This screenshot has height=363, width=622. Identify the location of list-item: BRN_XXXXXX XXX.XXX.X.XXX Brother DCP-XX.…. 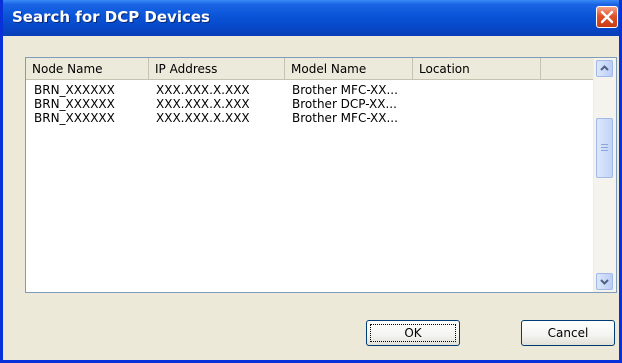
(310, 104).